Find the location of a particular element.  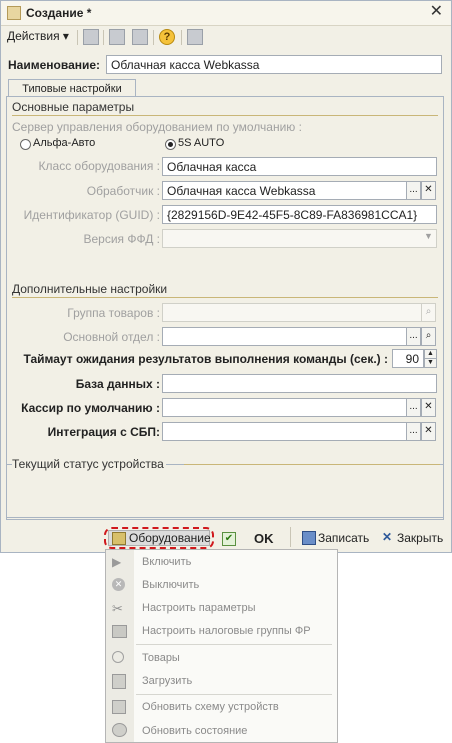

add-icon is located at coordinates (140, 37).